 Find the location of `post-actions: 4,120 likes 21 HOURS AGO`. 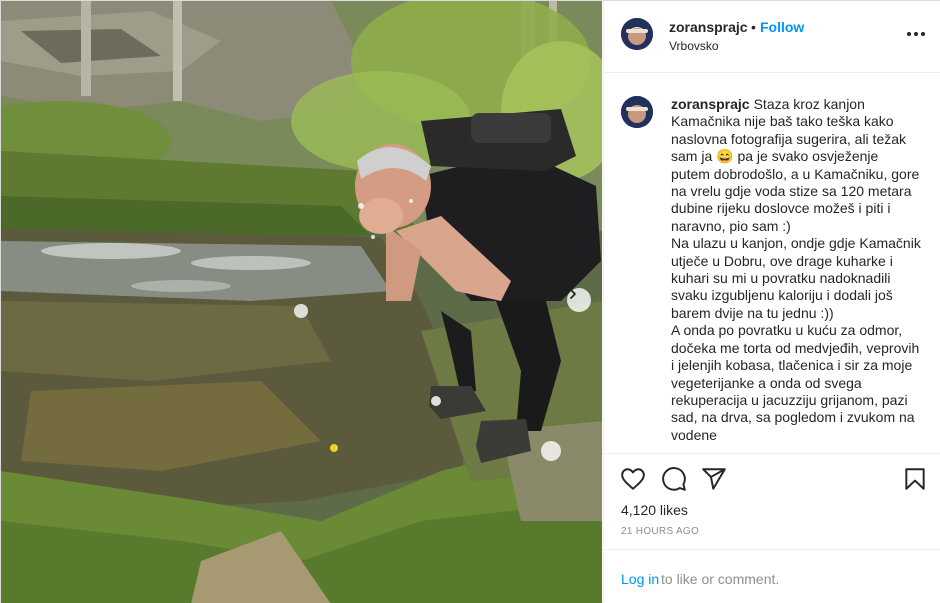

post-actions: 4,120 likes 21 HOURS AGO is located at coordinates (772, 500).